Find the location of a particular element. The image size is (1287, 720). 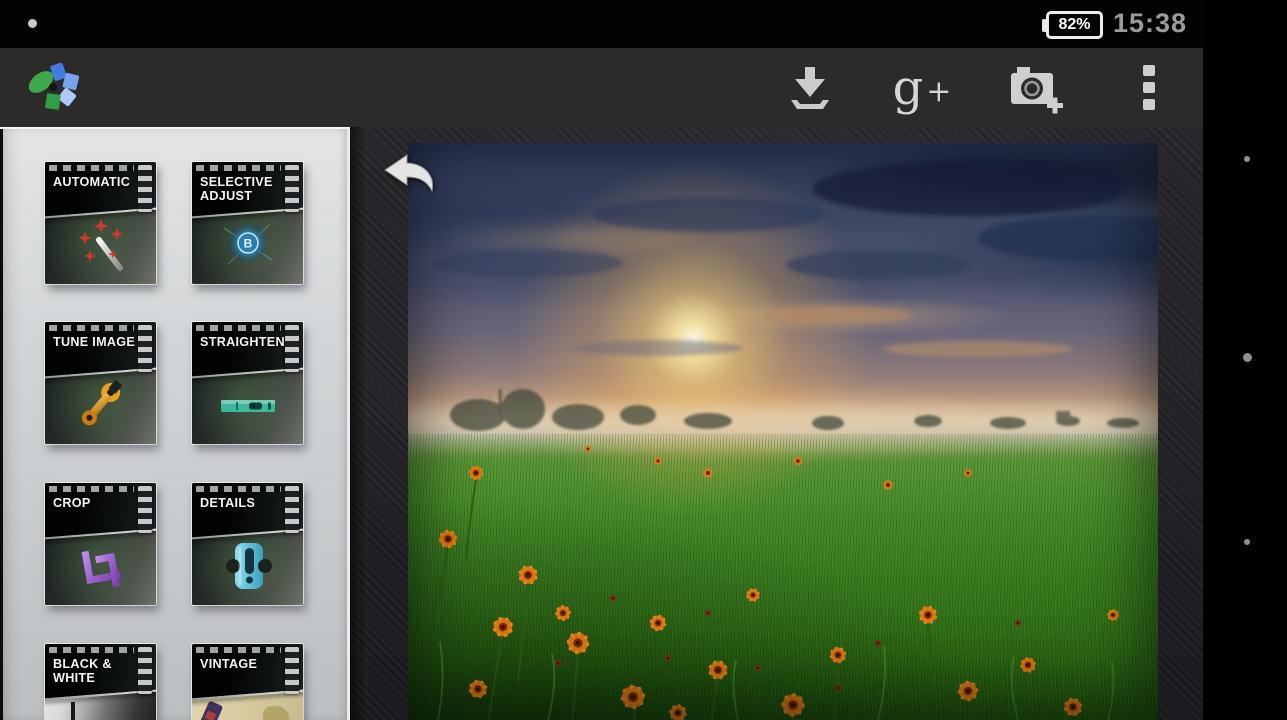

crop-icon is located at coordinates (101, 569).